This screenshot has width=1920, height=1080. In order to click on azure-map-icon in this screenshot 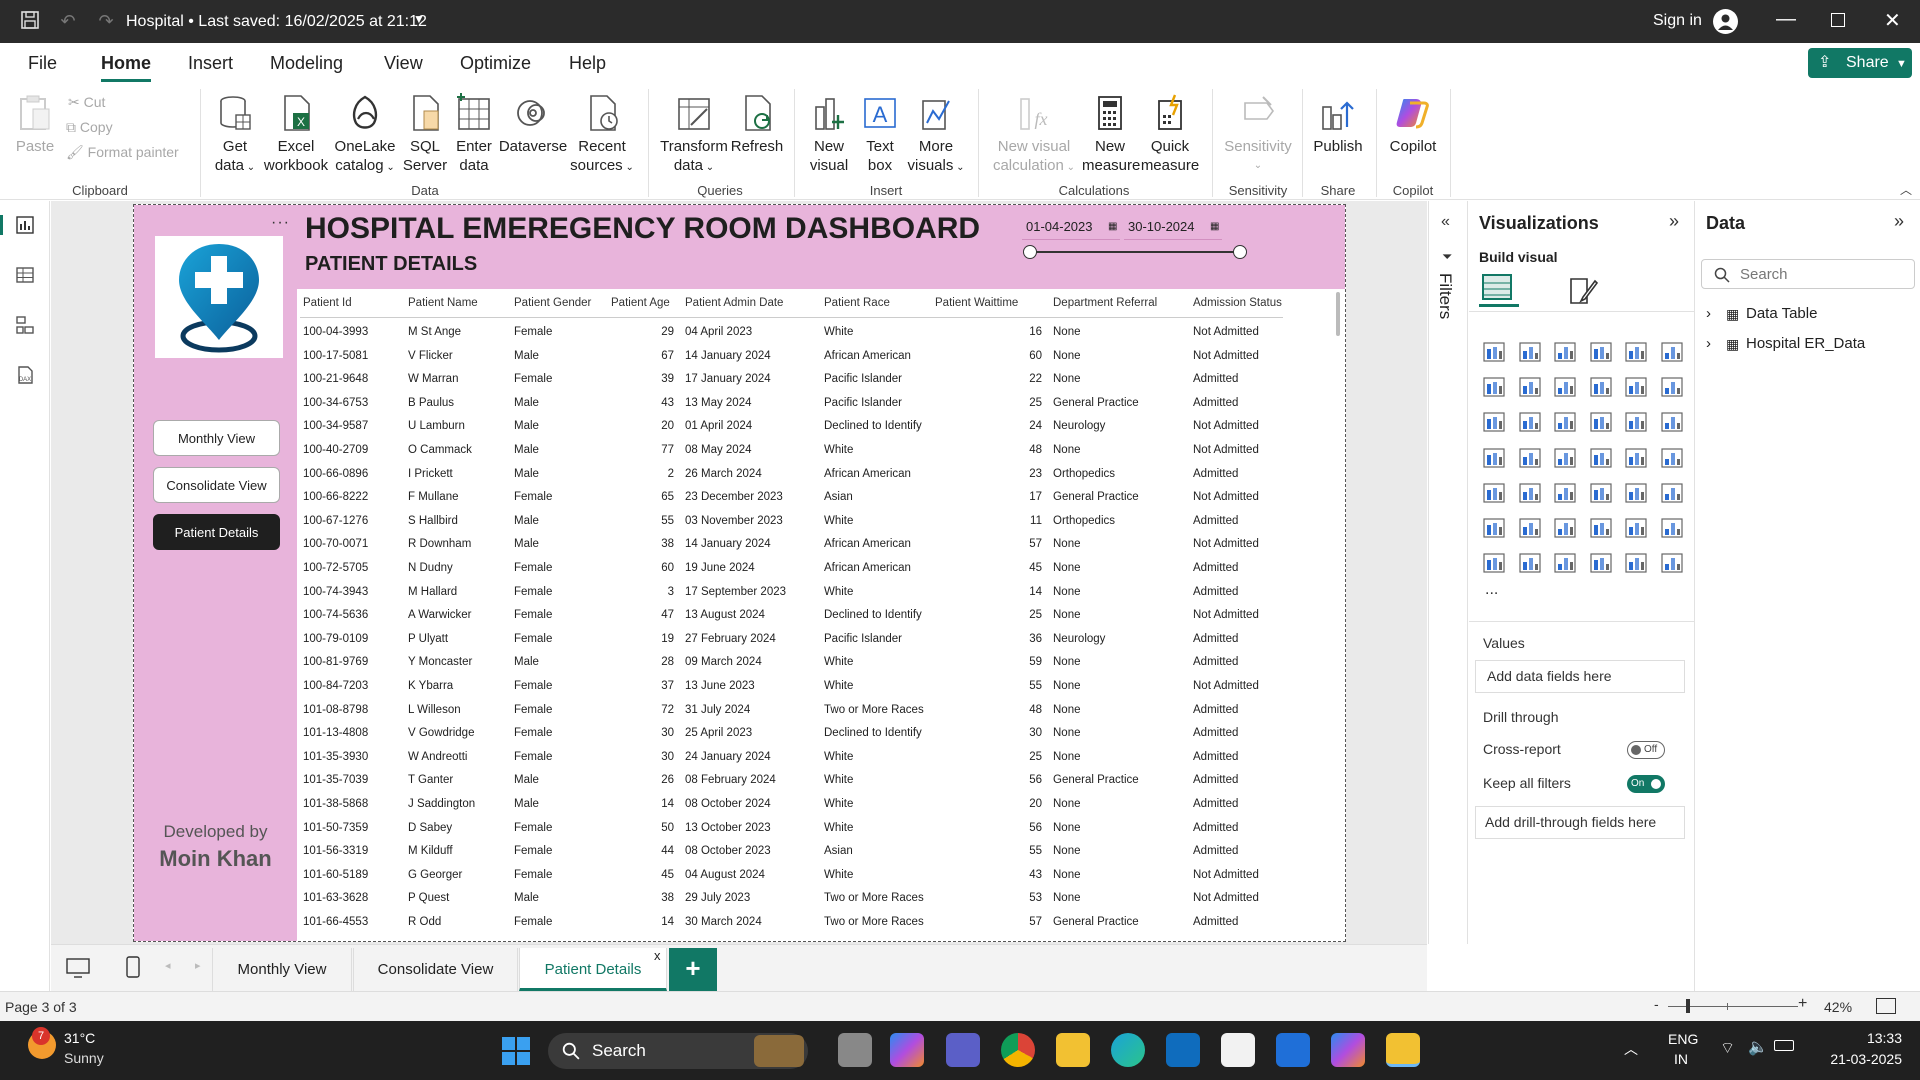, I will do `click(1601, 458)`.